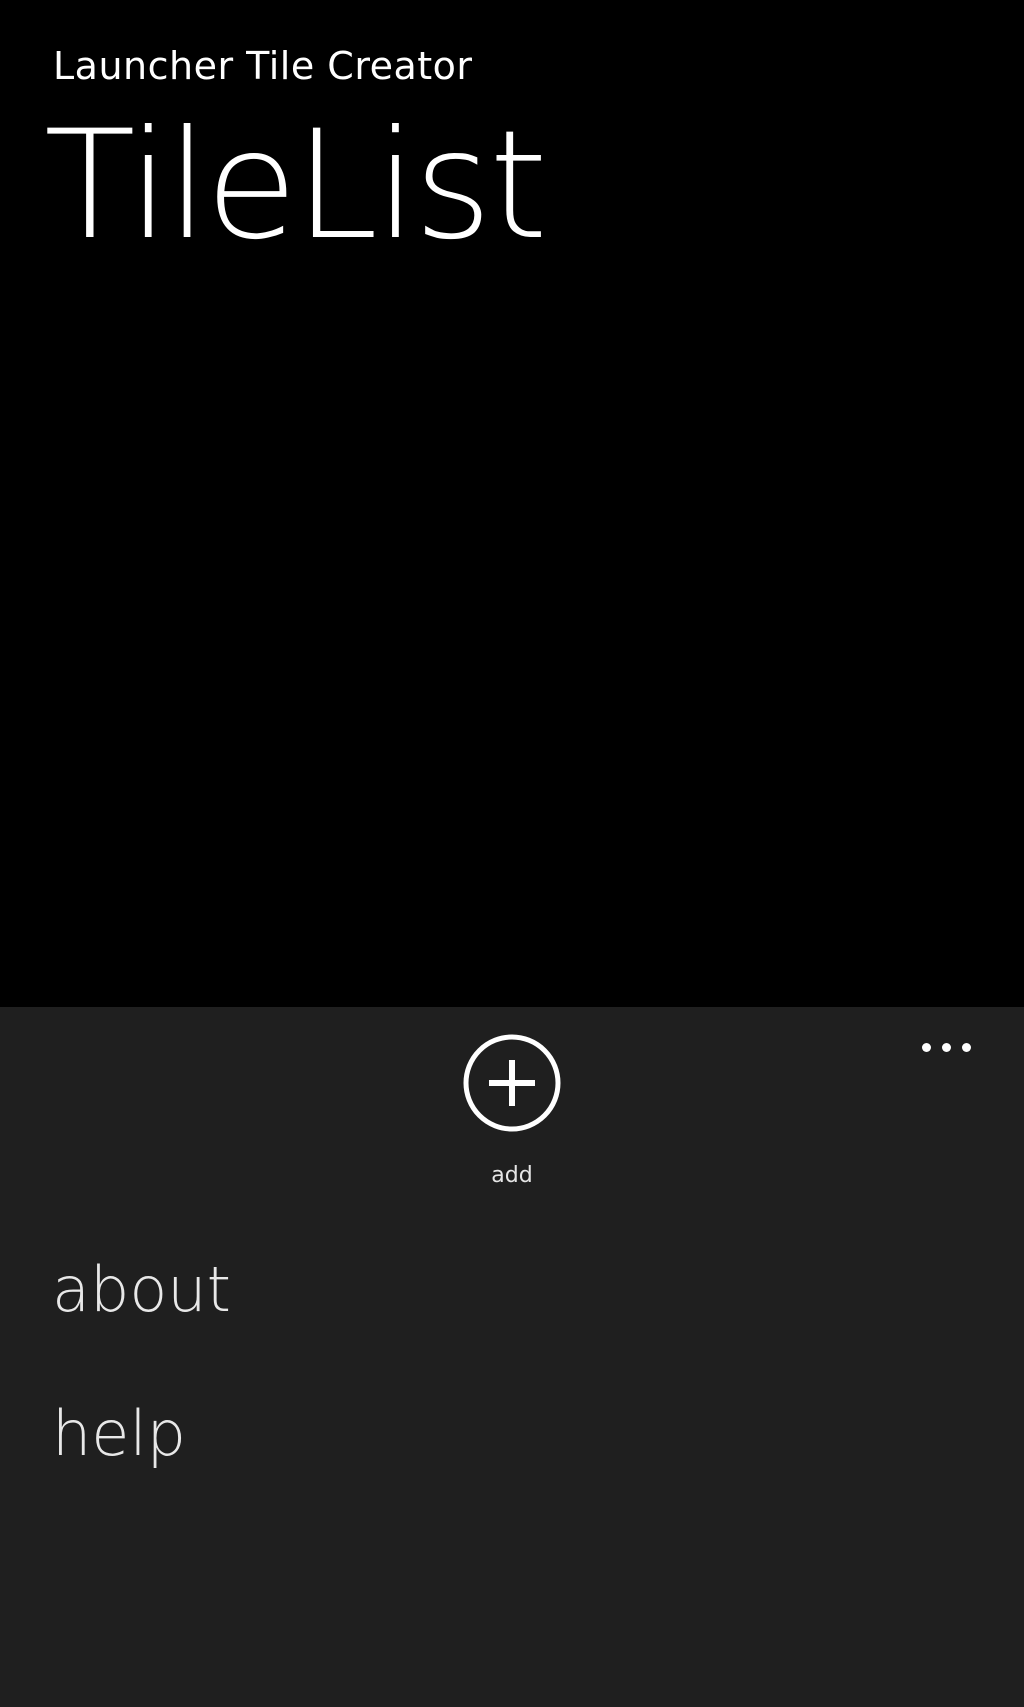 The image size is (1024, 1707). Describe the element at coordinates (141, 1289) in the screenshot. I see `menu-item-about: about` at that location.